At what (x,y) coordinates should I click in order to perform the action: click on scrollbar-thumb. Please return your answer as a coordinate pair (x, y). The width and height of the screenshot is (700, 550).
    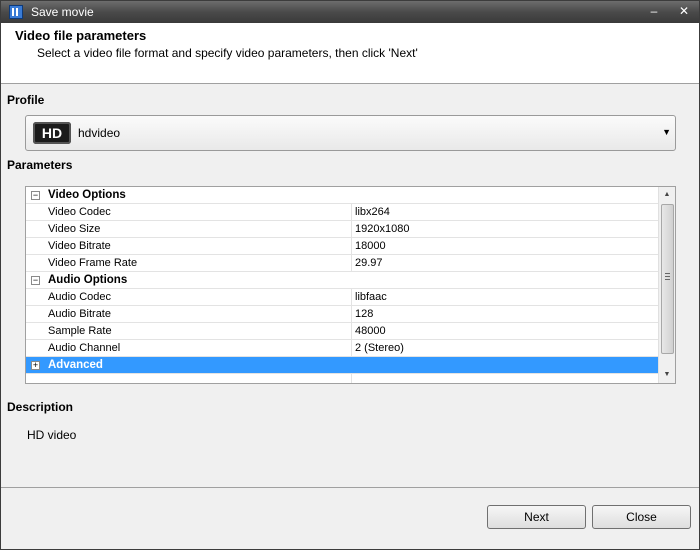
    Looking at the image, I should click on (667, 279).